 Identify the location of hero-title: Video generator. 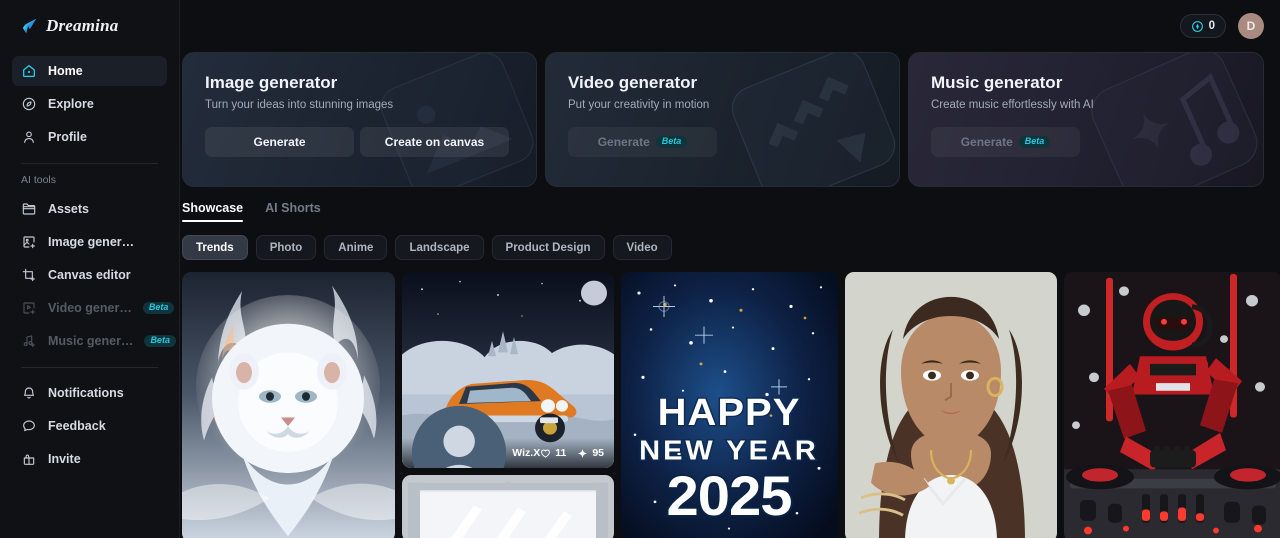
(633, 82).